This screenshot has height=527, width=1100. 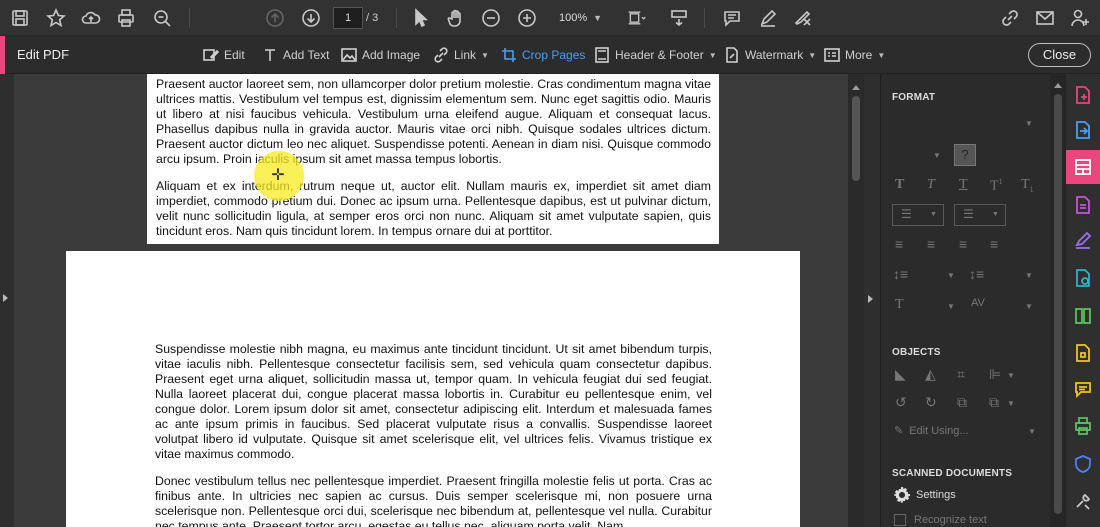 What do you see at coordinates (931, 244) in the screenshot?
I see `align-center-icon: ≡` at bounding box center [931, 244].